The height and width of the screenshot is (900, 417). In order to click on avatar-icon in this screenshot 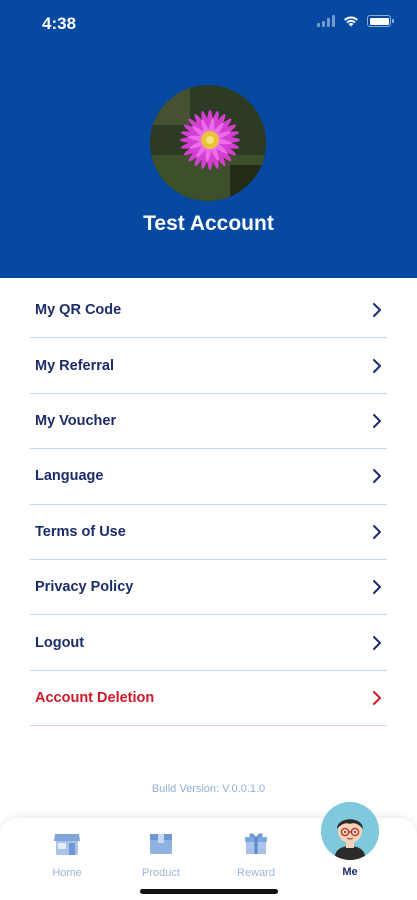, I will do `click(350, 831)`.